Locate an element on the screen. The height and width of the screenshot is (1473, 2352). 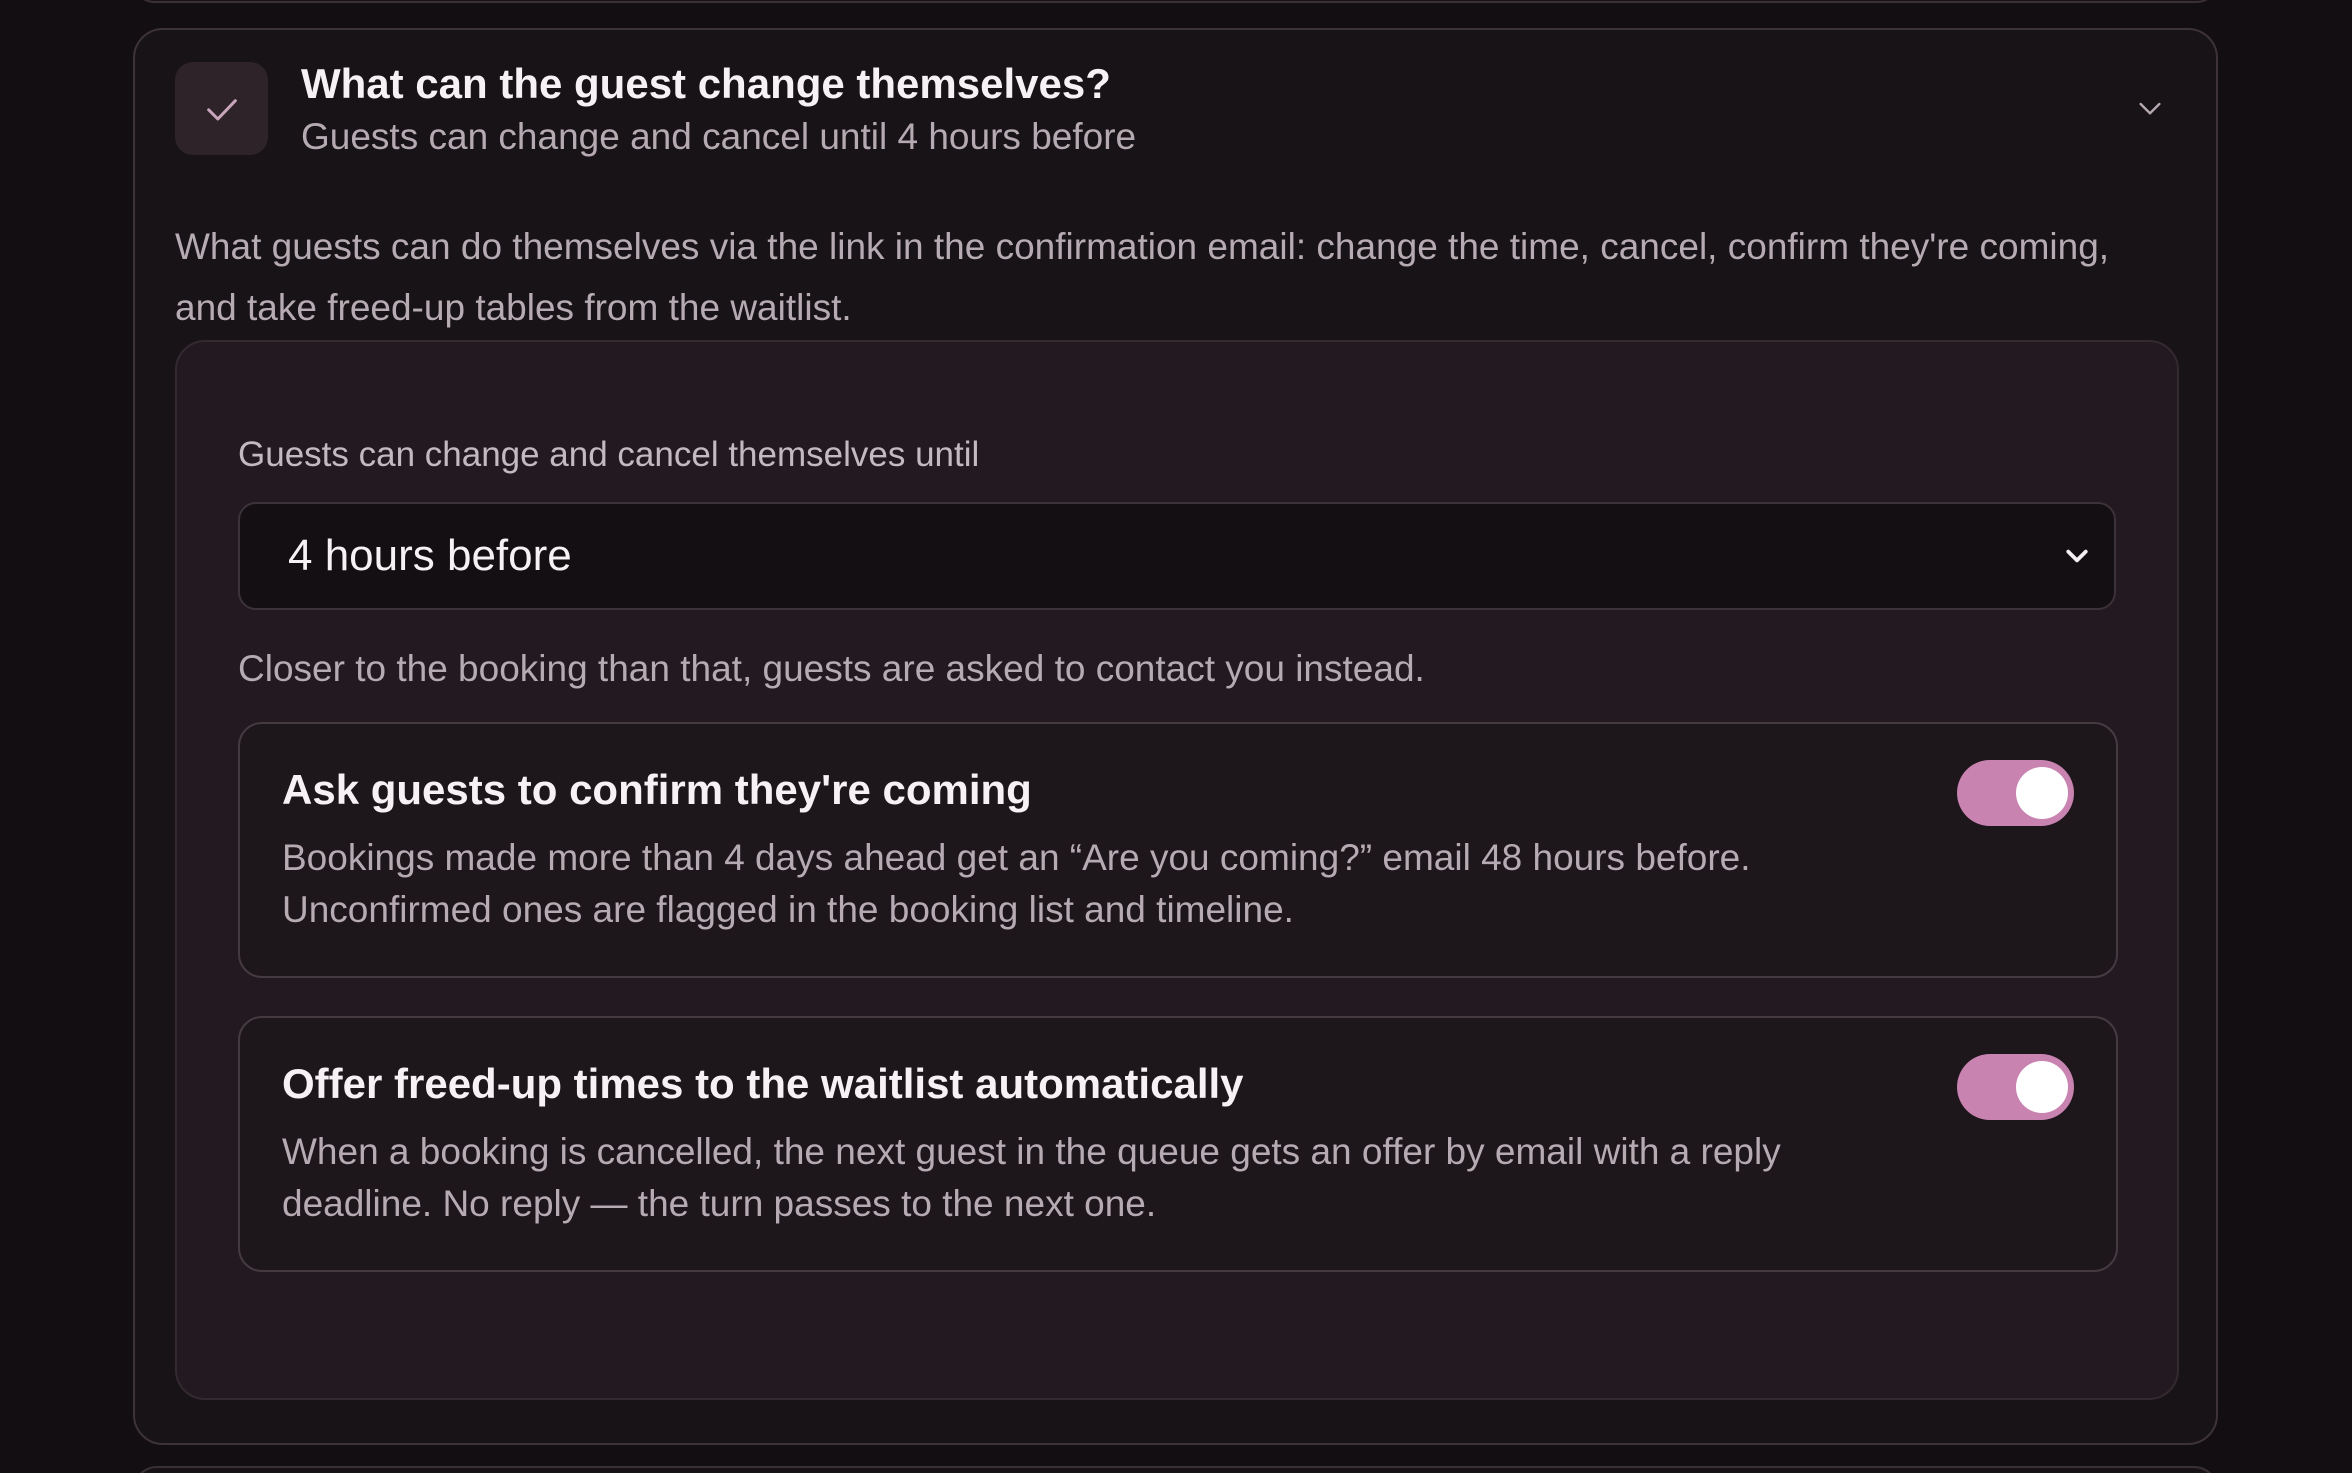
cutoff-selected-value: 4 hours before is located at coordinates (430, 555).